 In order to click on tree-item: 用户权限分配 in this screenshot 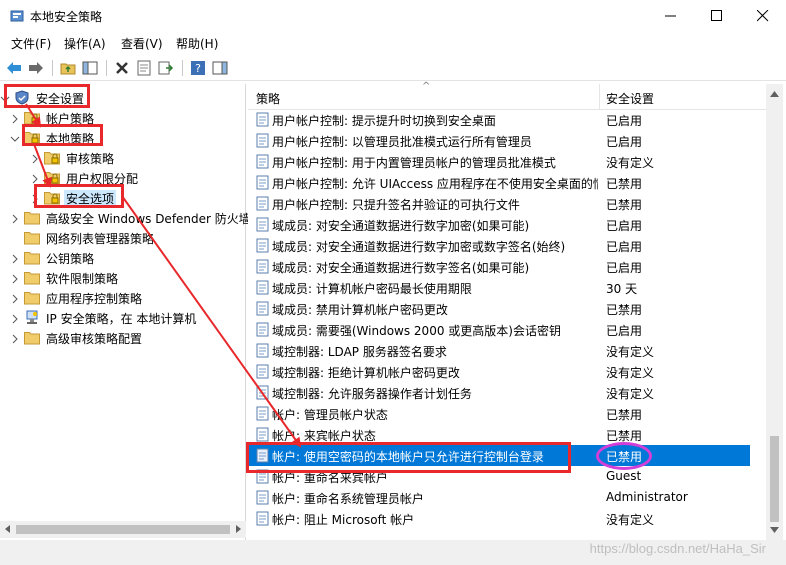, I will do `click(135, 178)`.